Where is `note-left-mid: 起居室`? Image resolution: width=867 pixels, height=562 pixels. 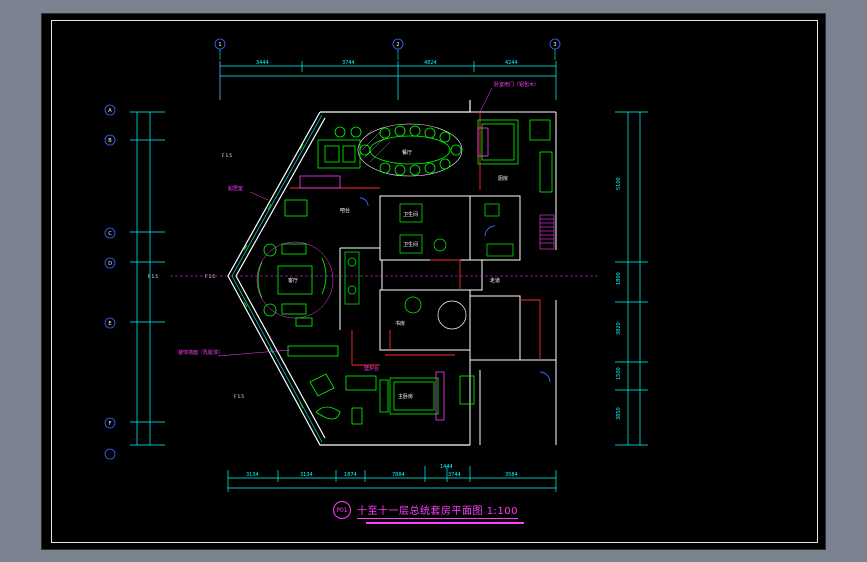
note-left-mid: 起居室 is located at coordinates (235, 188).